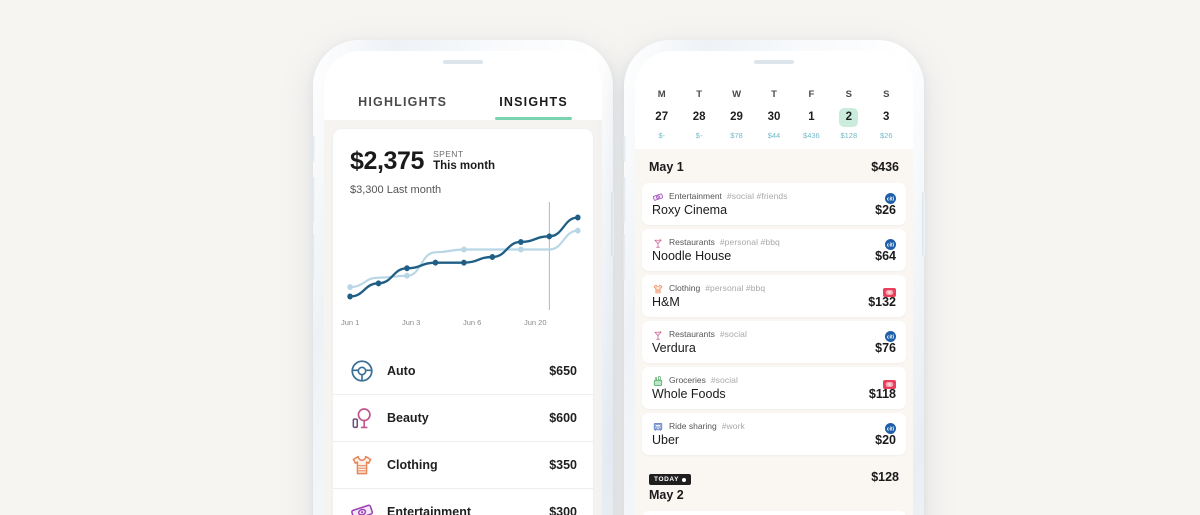 The image size is (1200, 515). I want to click on transaction-main: Whole Foods $118, so click(774, 394).